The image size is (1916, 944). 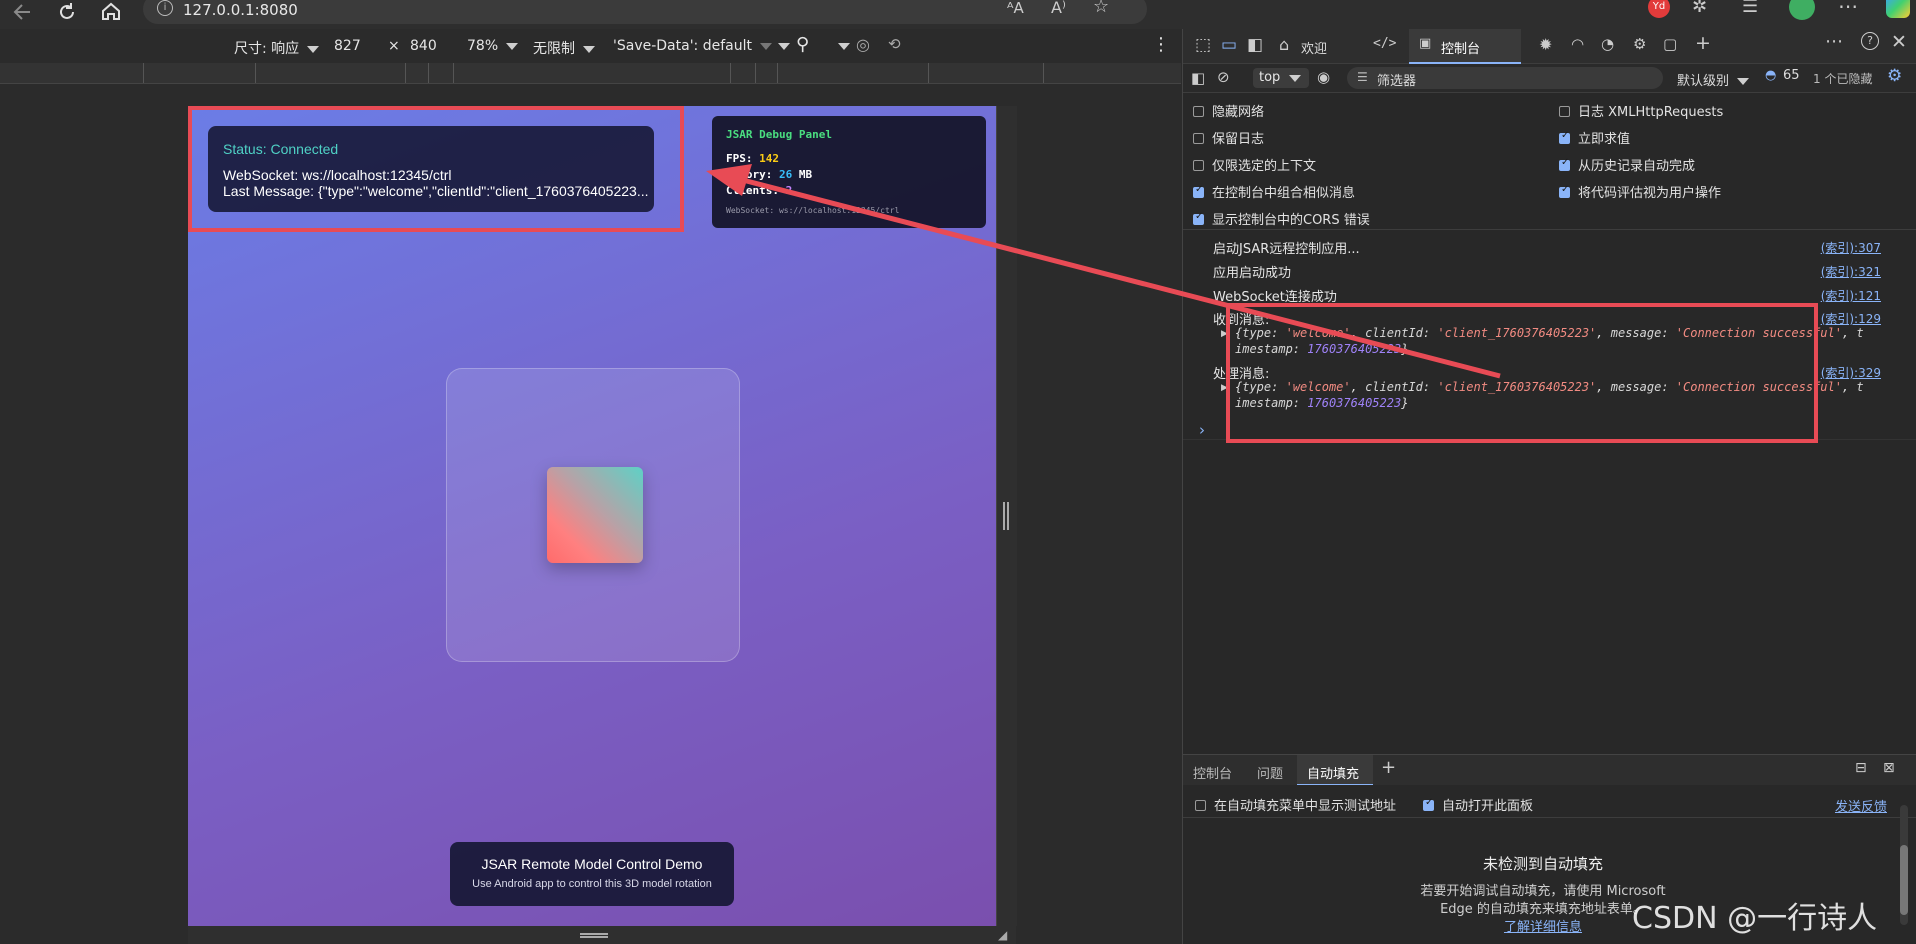 What do you see at coordinates (1103, 271) in the screenshot?
I see `annotation-arrow` at bounding box center [1103, 271].